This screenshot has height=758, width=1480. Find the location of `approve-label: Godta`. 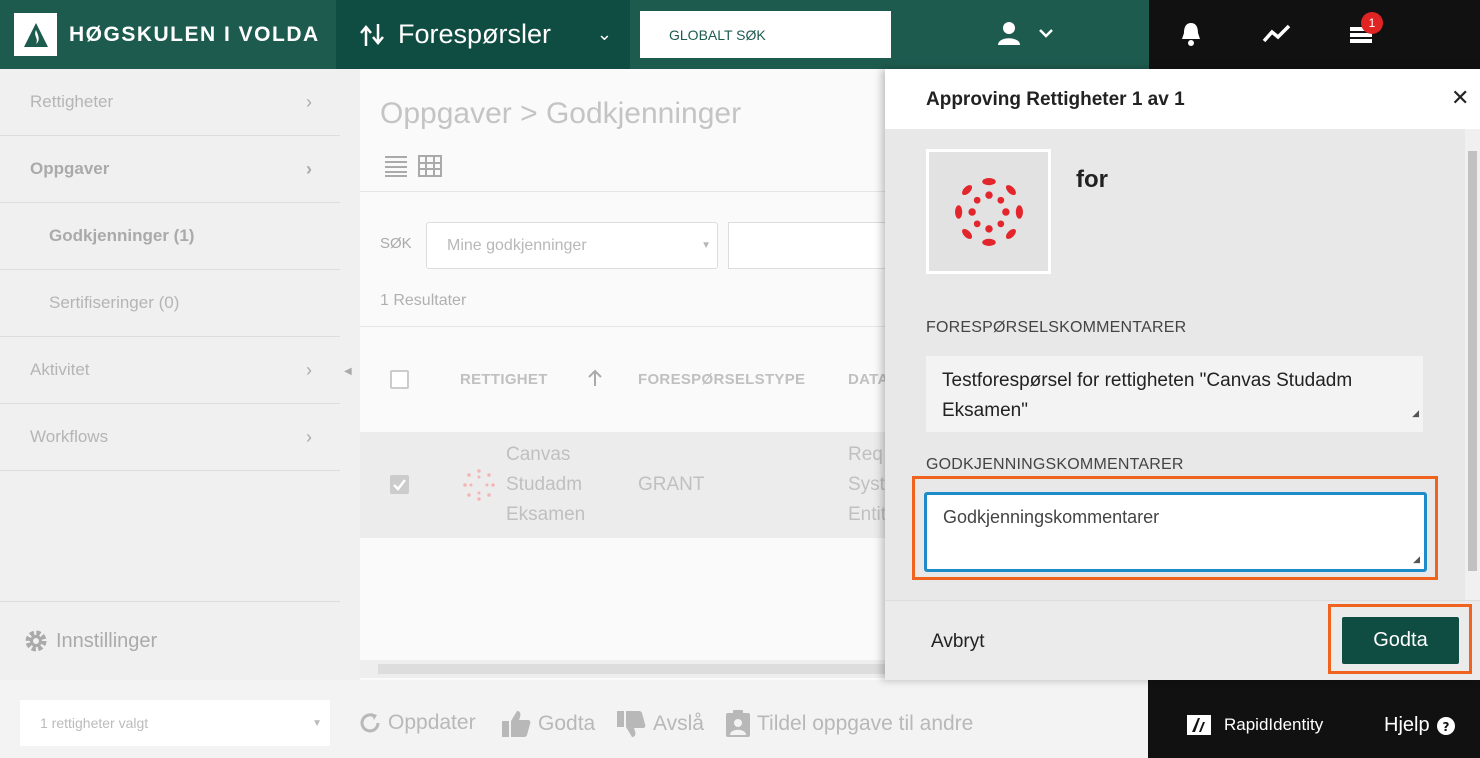

approve-label: Godta is located at coordinates (567, 723).